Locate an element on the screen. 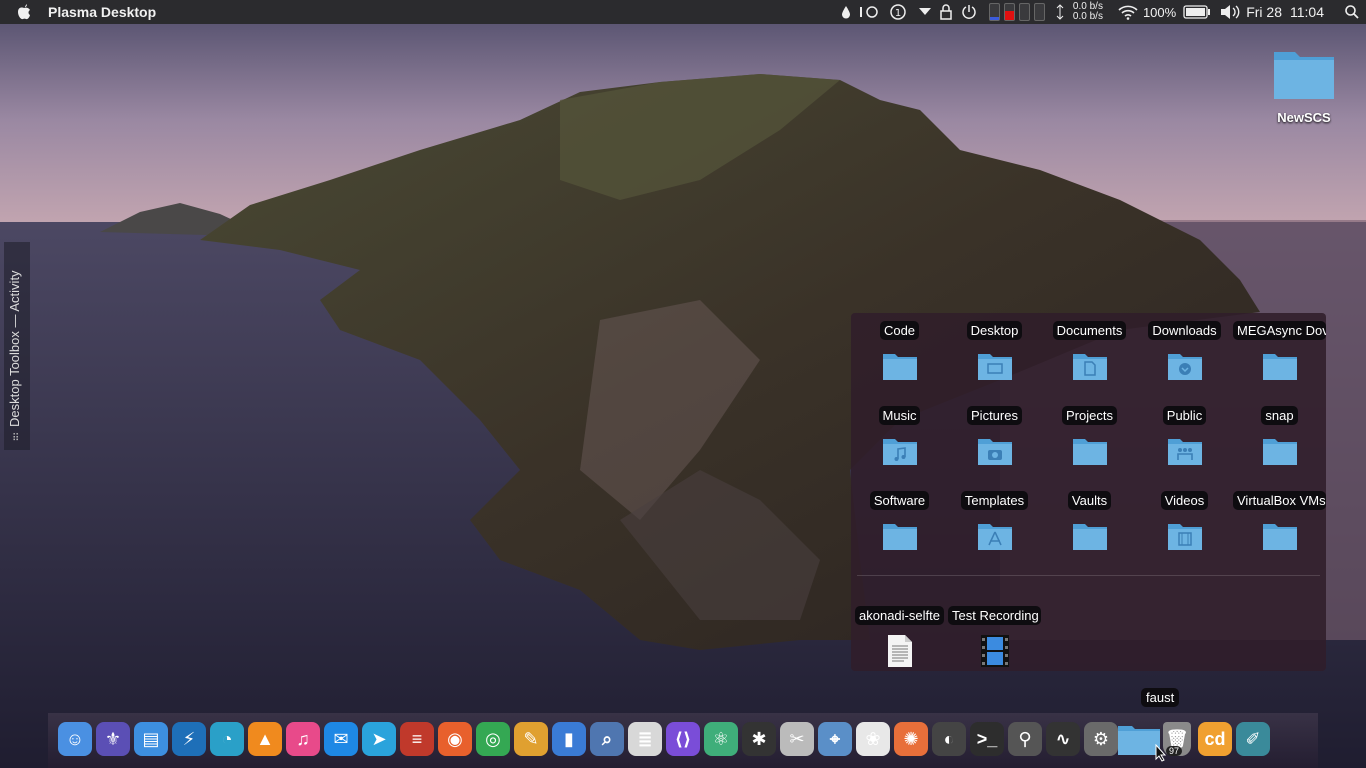 The height and width of the screenshot is (768, 1366). grip-handle-icon: ⠿ is located at coordinates (15, 438).